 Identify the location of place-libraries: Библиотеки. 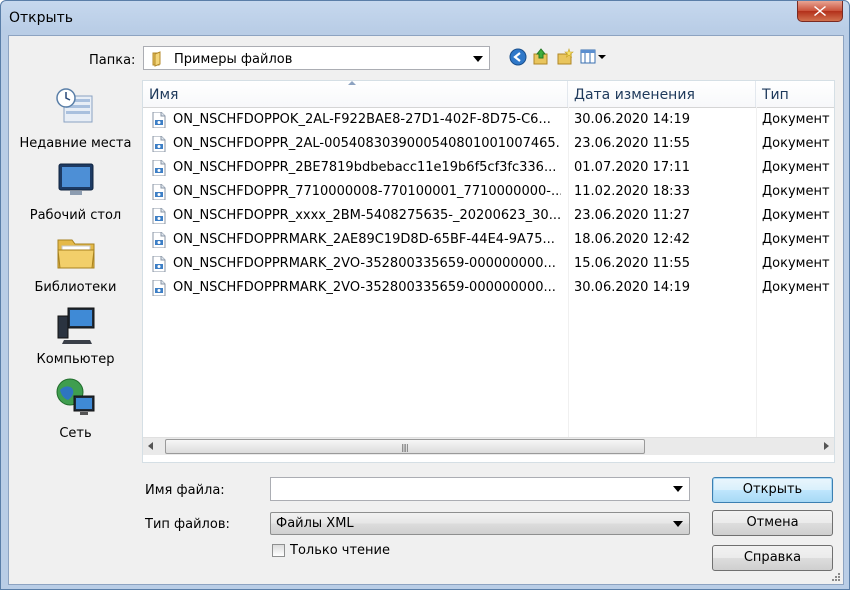
(75, 262).